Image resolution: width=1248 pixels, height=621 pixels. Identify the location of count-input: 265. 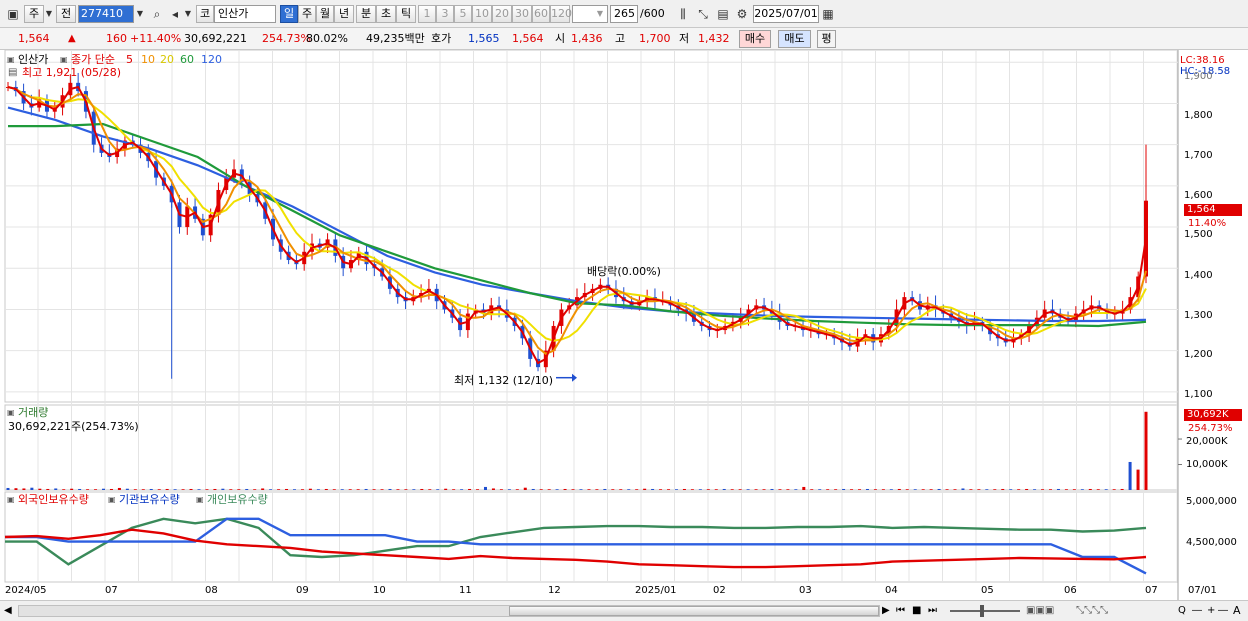
(624, 14).